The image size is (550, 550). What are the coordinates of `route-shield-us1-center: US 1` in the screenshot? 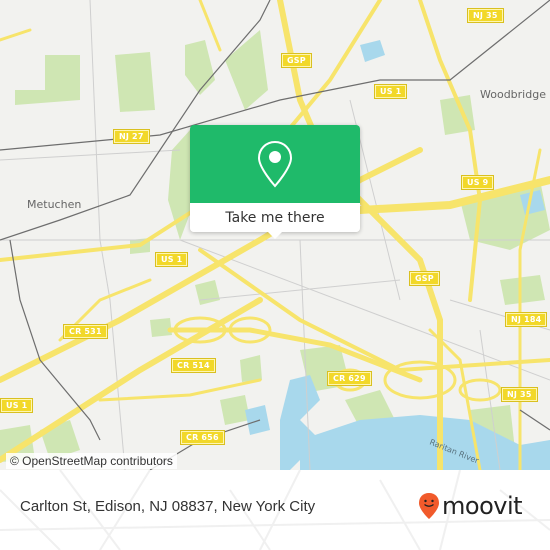 It's located at (172, 259).